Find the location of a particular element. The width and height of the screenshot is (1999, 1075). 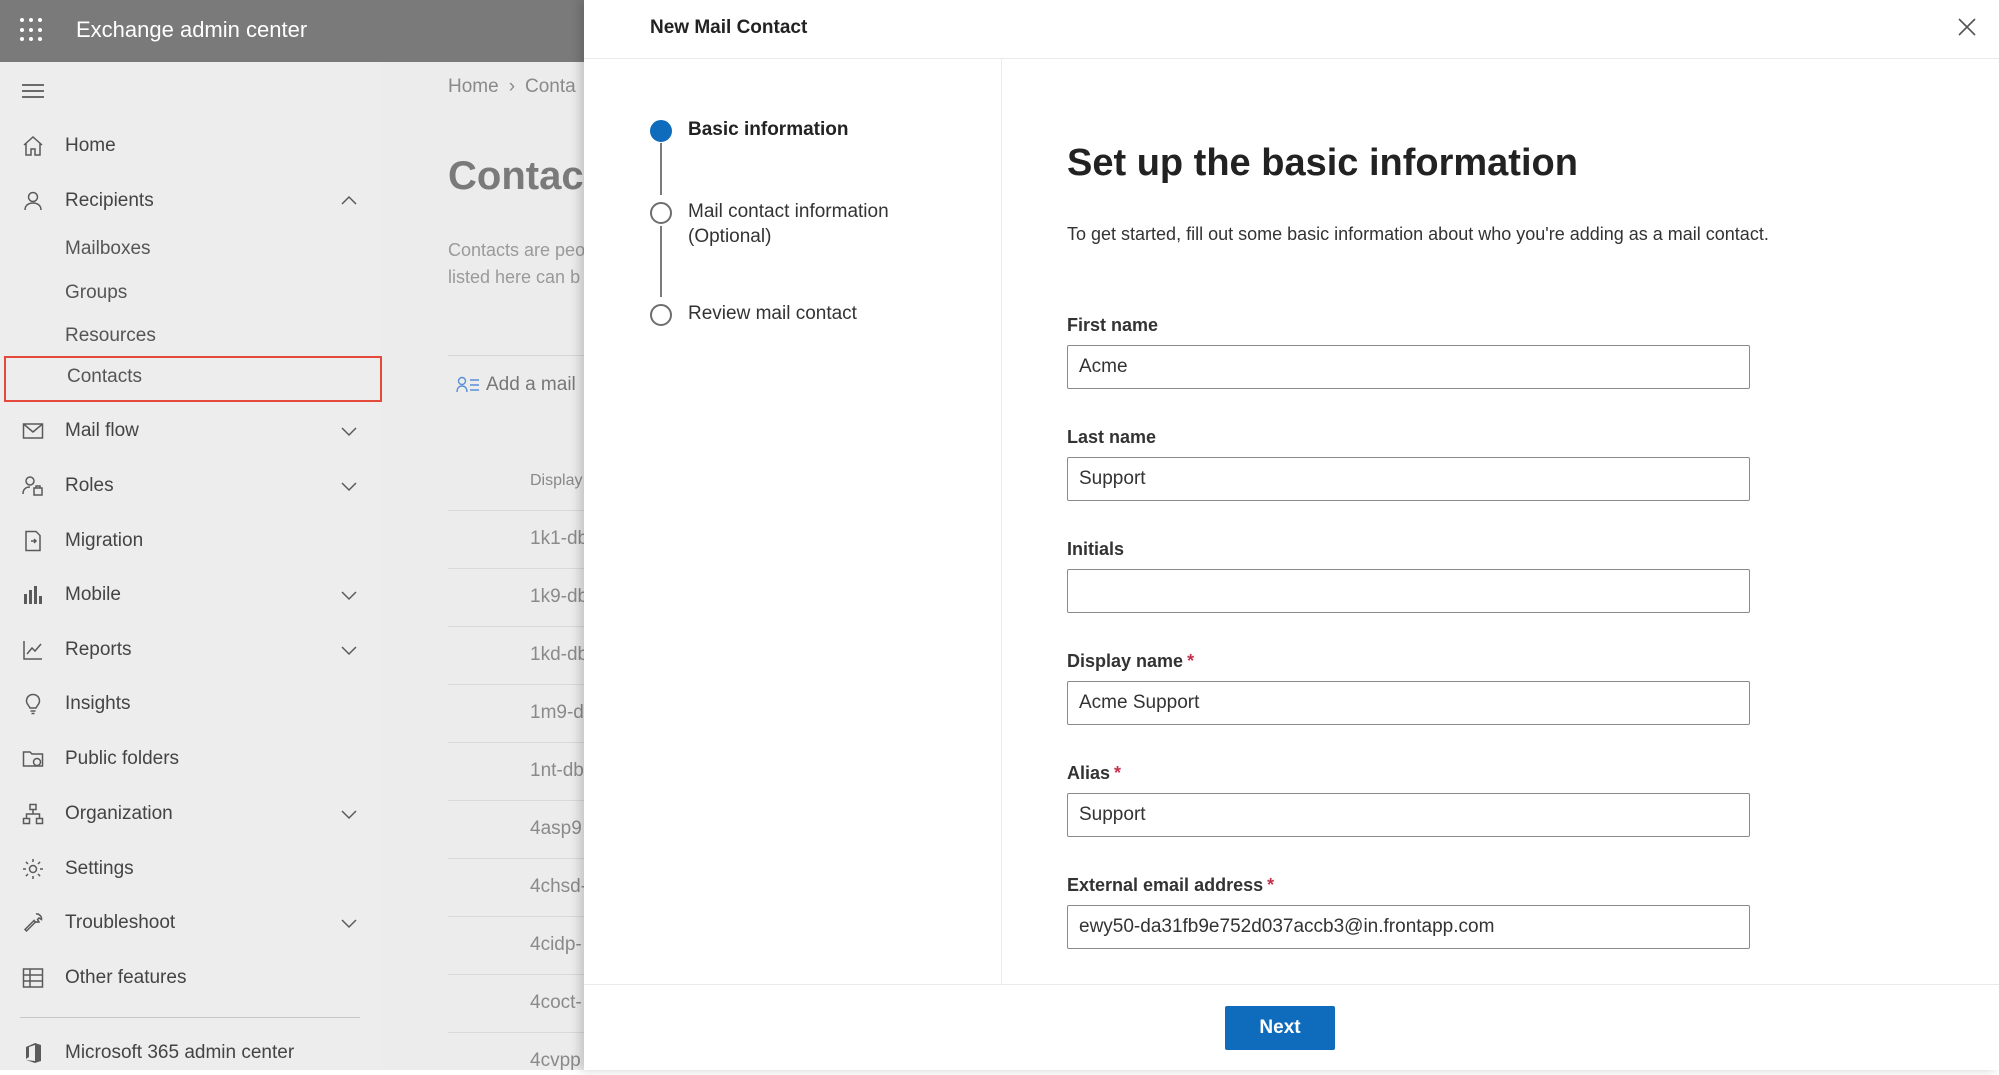

add-mail-contact-button: Add a mail is located at coordinates (516, 385).